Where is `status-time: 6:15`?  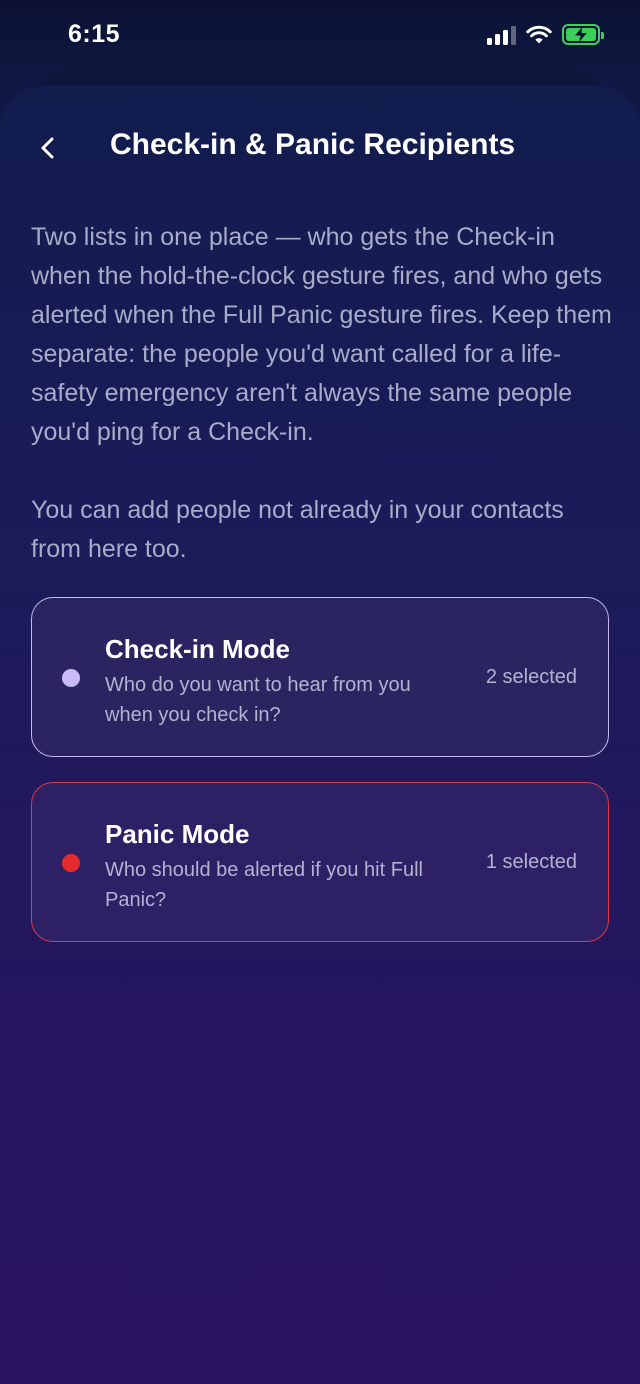 status-time: 6:15 is located at coordinates (94, 34).